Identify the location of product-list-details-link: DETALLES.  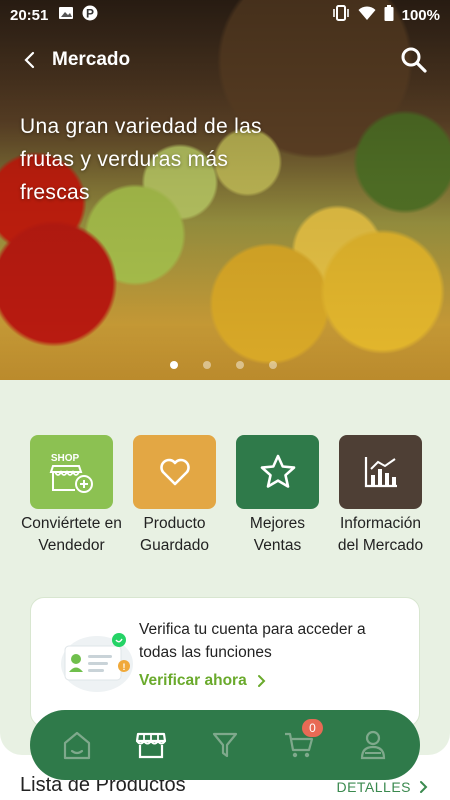
(382, 787).